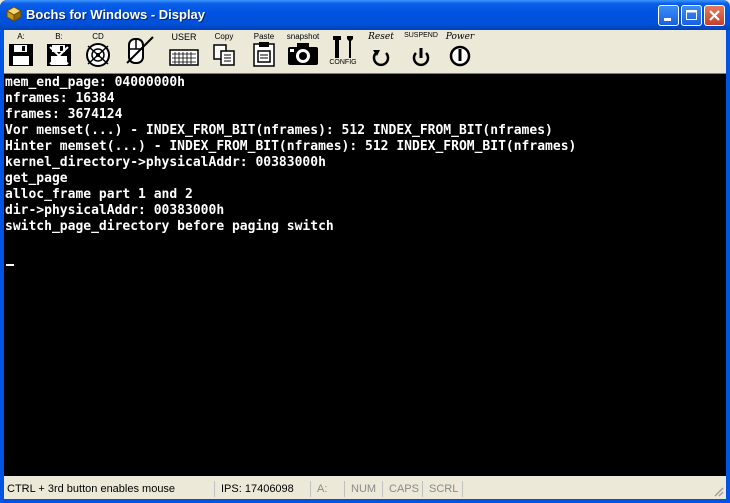 Image resolution: width=730 pixels, height=503 pixels. Describe the element at coordinates (115, 210) in the screenshot. I see `console-line: dir->physicalAddr: 00383000h` at that location.